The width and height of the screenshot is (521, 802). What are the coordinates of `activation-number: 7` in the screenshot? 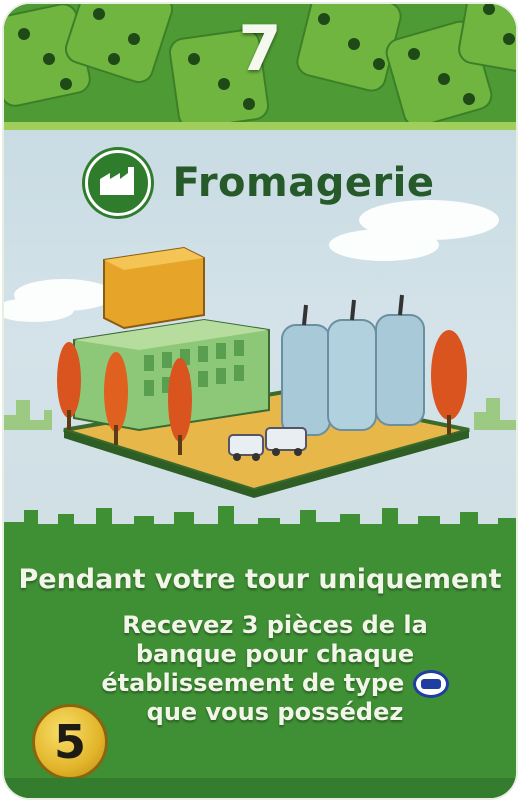 It's located at (260, 48).